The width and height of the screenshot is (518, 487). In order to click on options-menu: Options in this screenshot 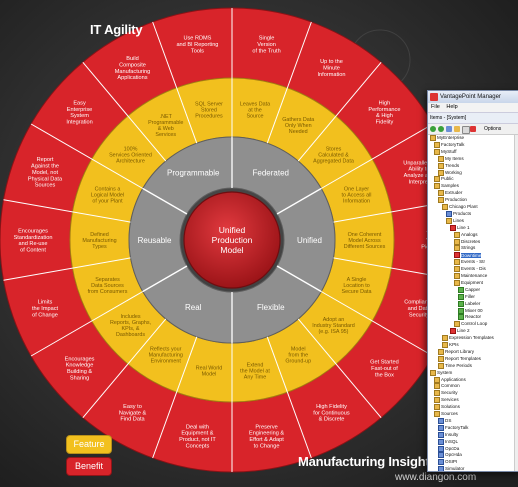, I will do `click(492, 129)`.